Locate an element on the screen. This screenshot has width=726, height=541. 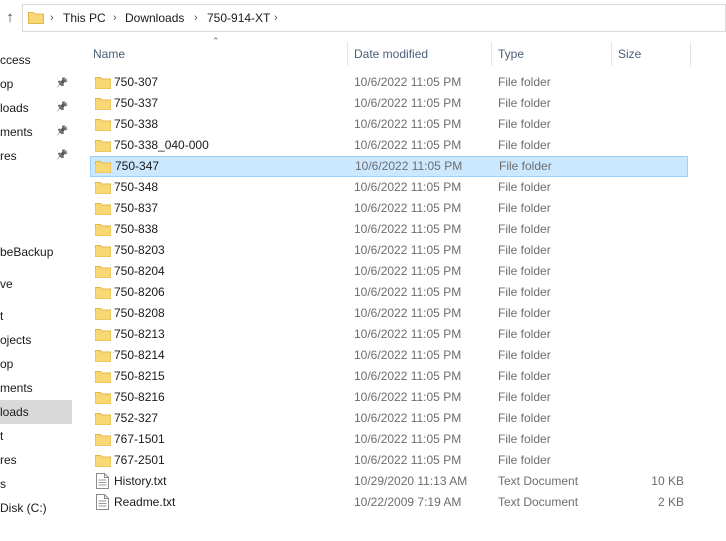
nav-item: loads 📌 is located at coordinates (36, 108).